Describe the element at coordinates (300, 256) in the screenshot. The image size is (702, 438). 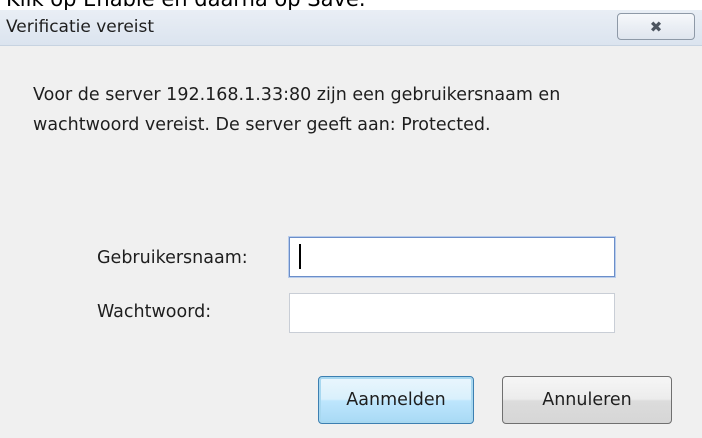
I see `text-caret` at that location.